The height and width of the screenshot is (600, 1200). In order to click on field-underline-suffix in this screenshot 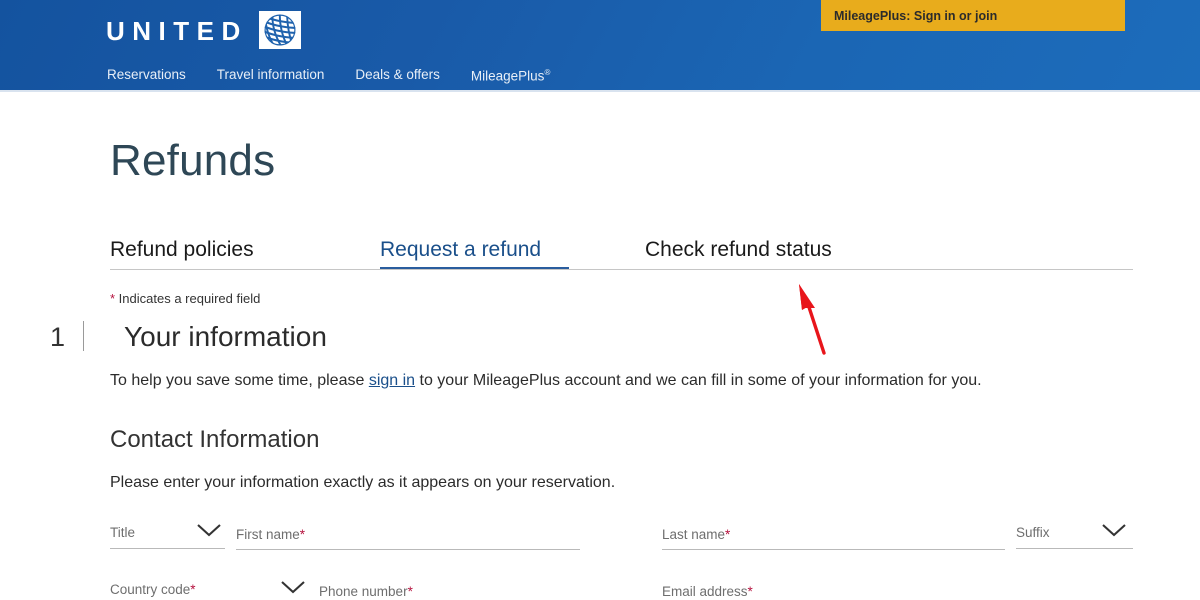, I will do `click(1074, 548)`.